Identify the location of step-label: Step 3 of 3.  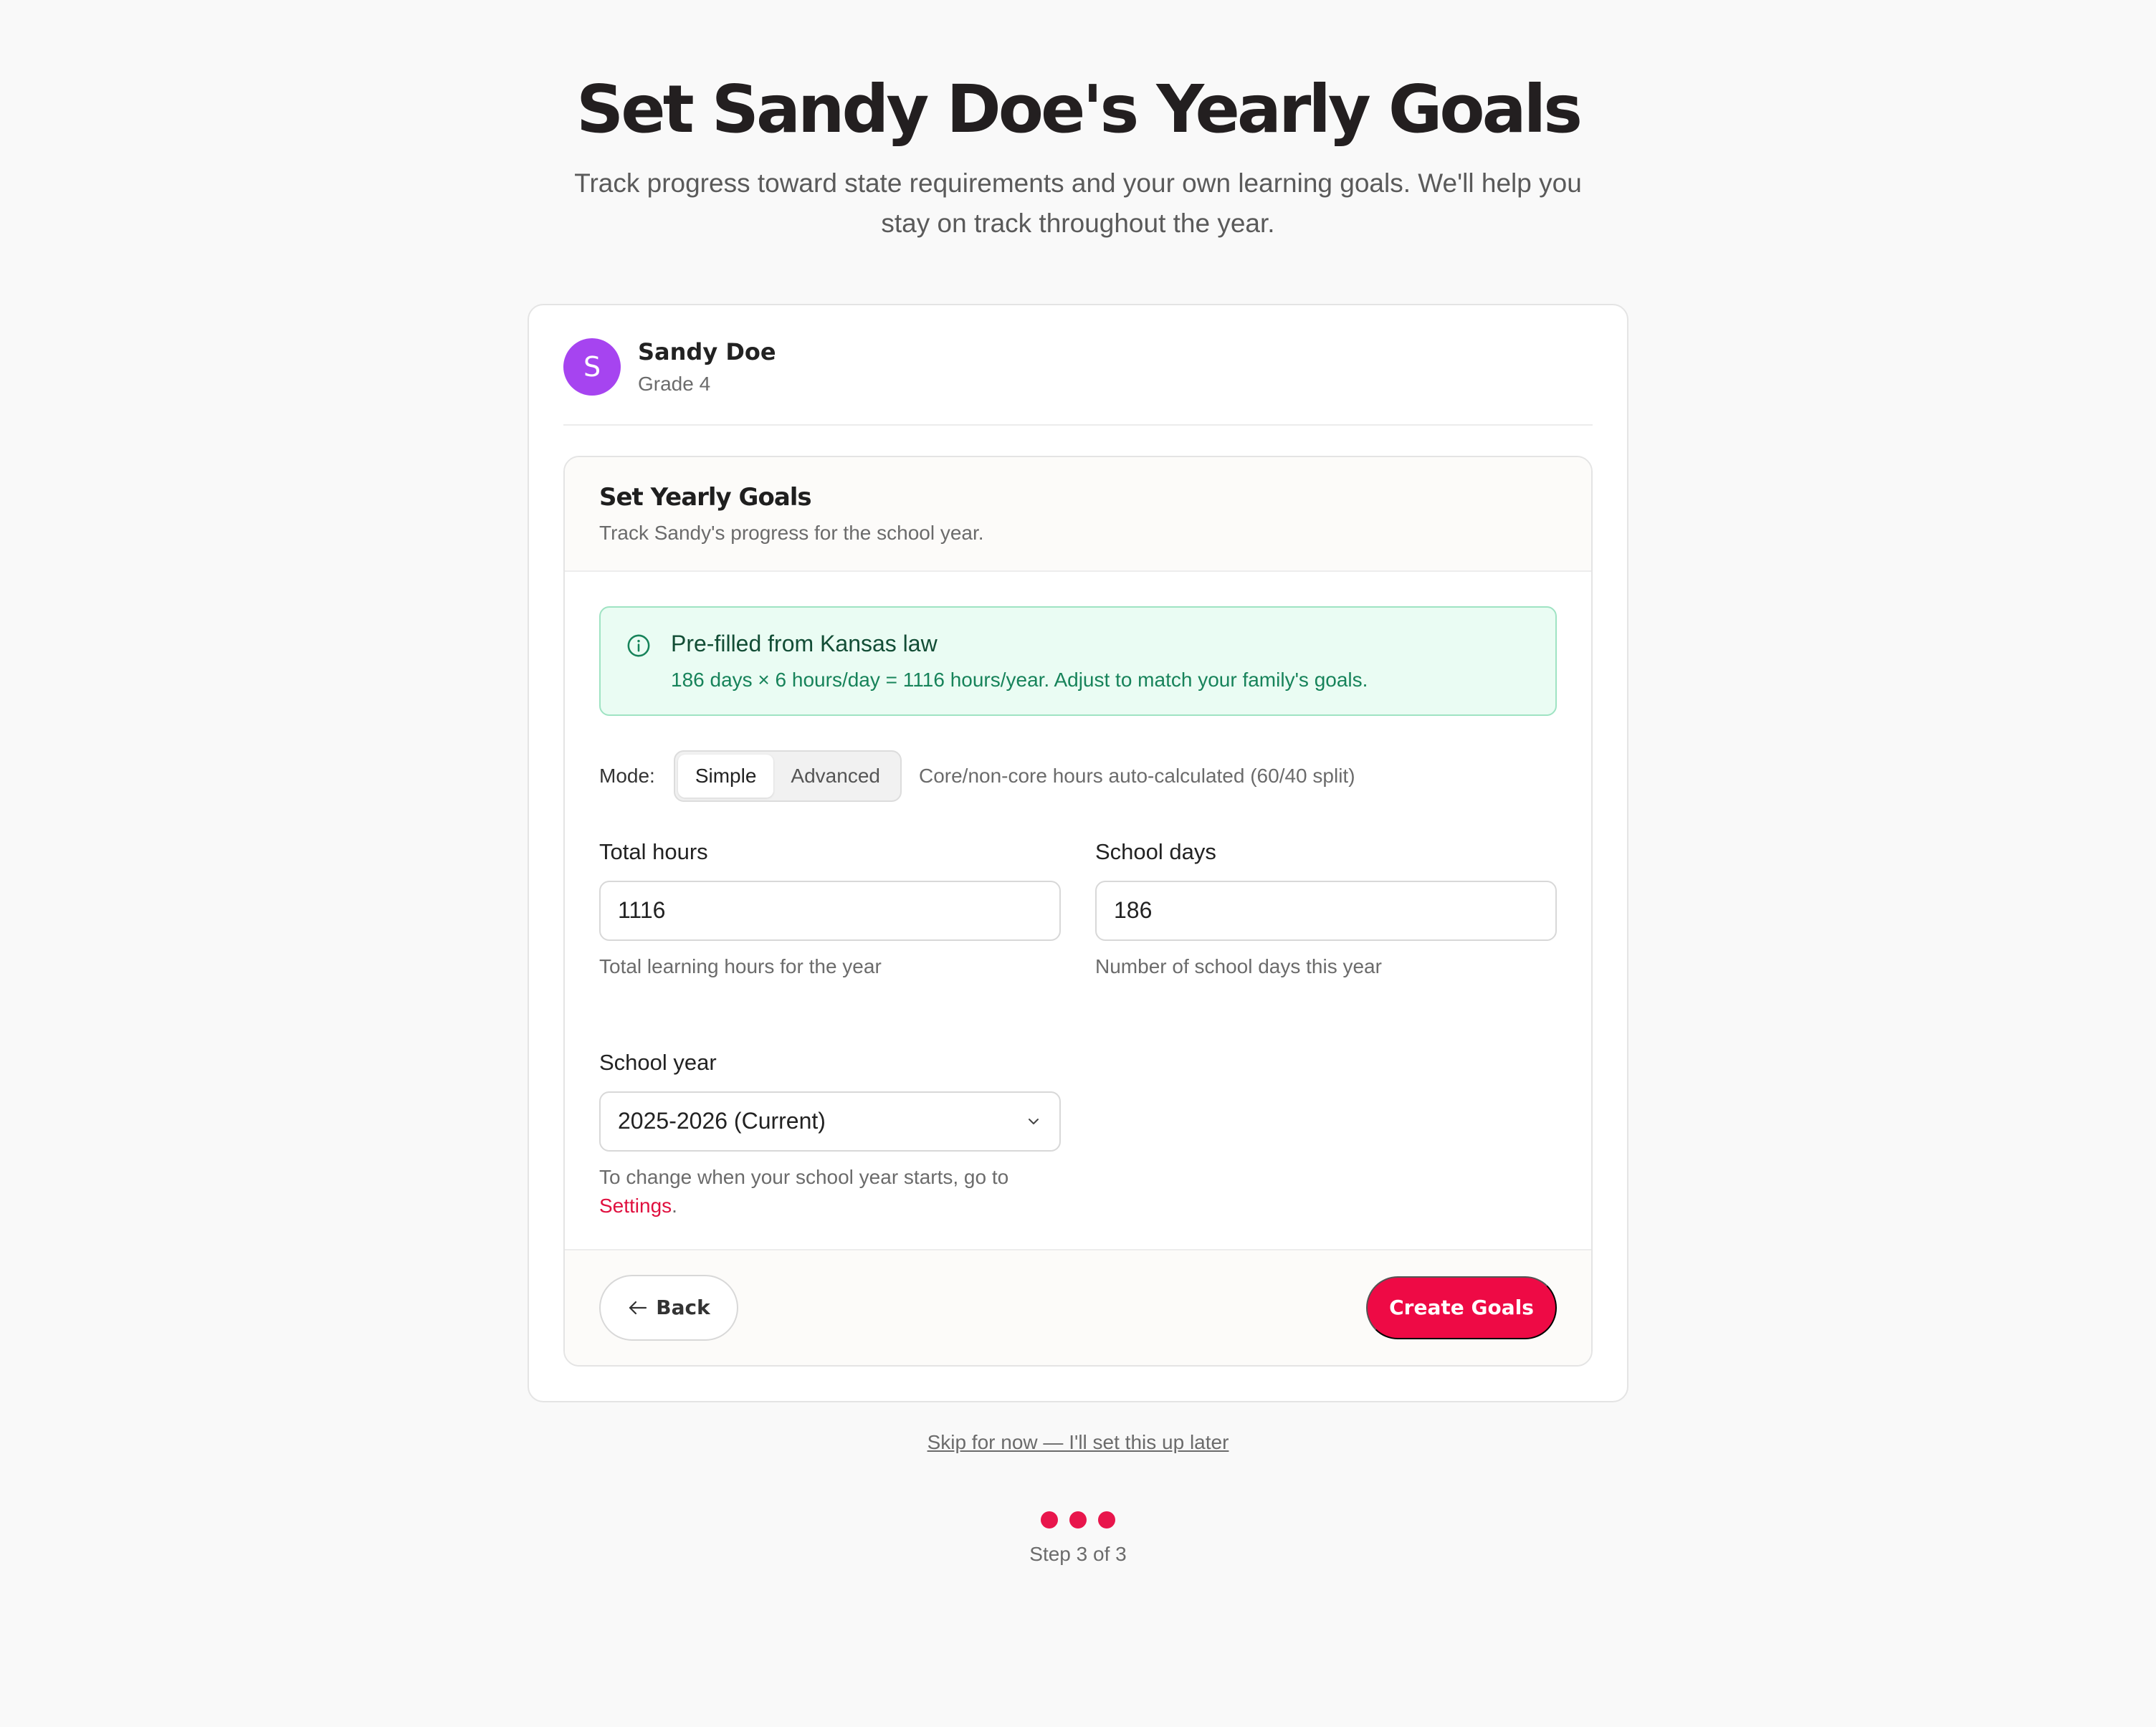
(1078, 1553).